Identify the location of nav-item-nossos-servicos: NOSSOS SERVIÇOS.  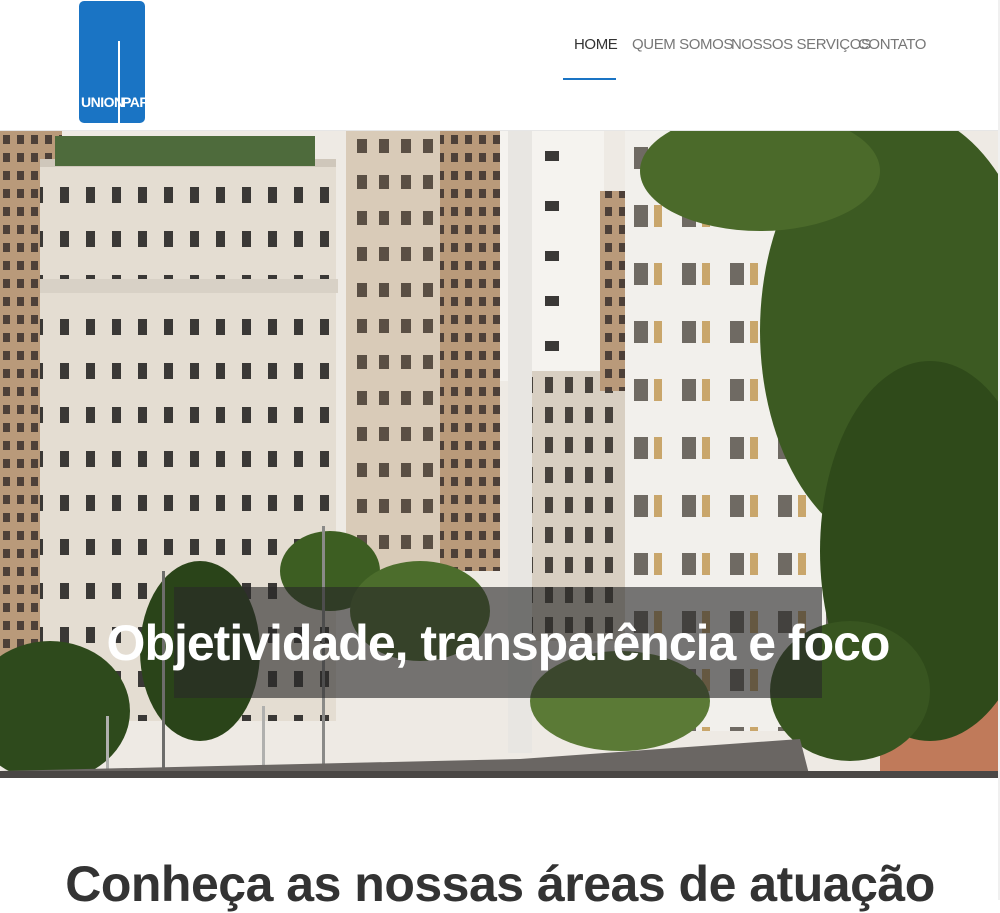
(801, 44).